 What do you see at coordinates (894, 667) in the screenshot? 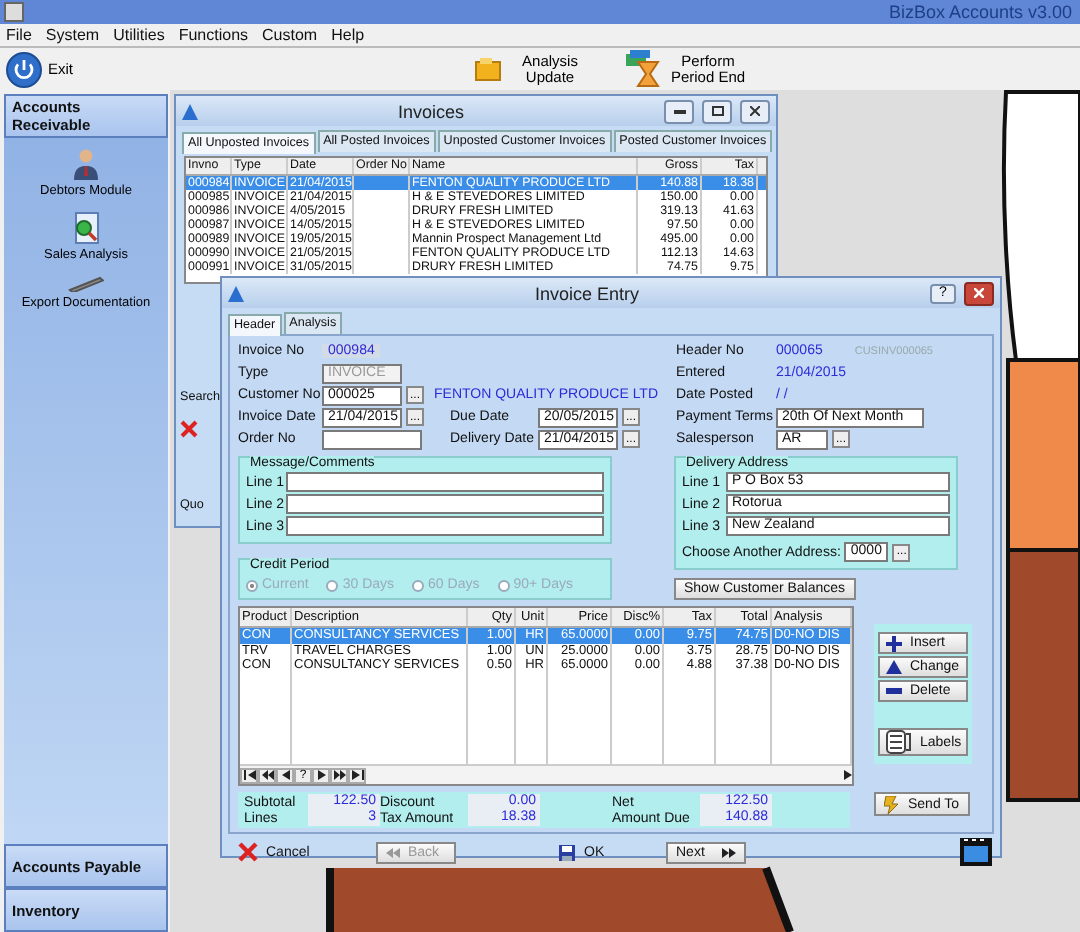
I see `triangle-icon` at bounding box center [894, 667].